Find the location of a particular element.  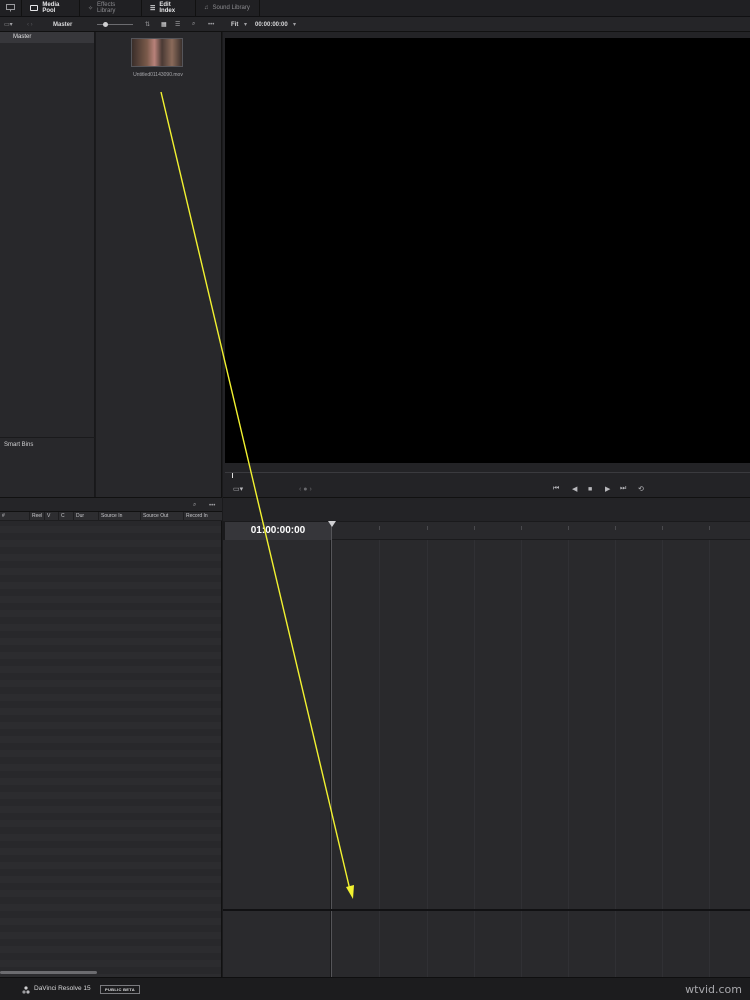

column-header: C is located at coordinates (65, 516).